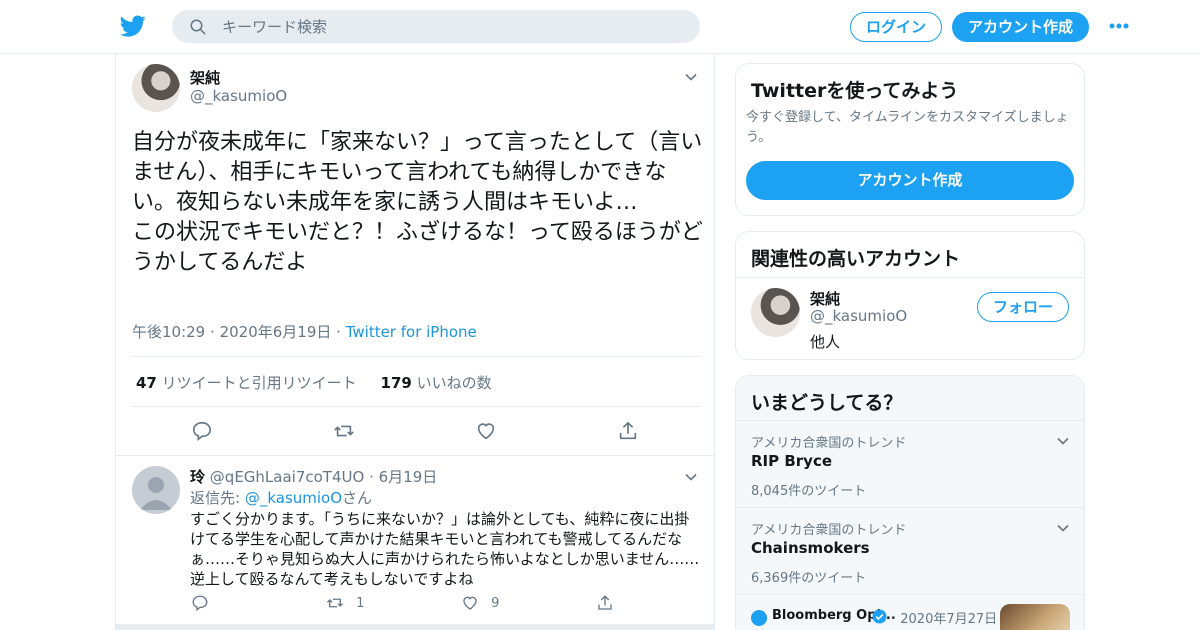 Image resolution: width=1200 pixels, height=630 pixels. What do you see at coordinates (146, 383) in the screenshot?
I see `retweet-count: 47` at bounding box center [146, 383].